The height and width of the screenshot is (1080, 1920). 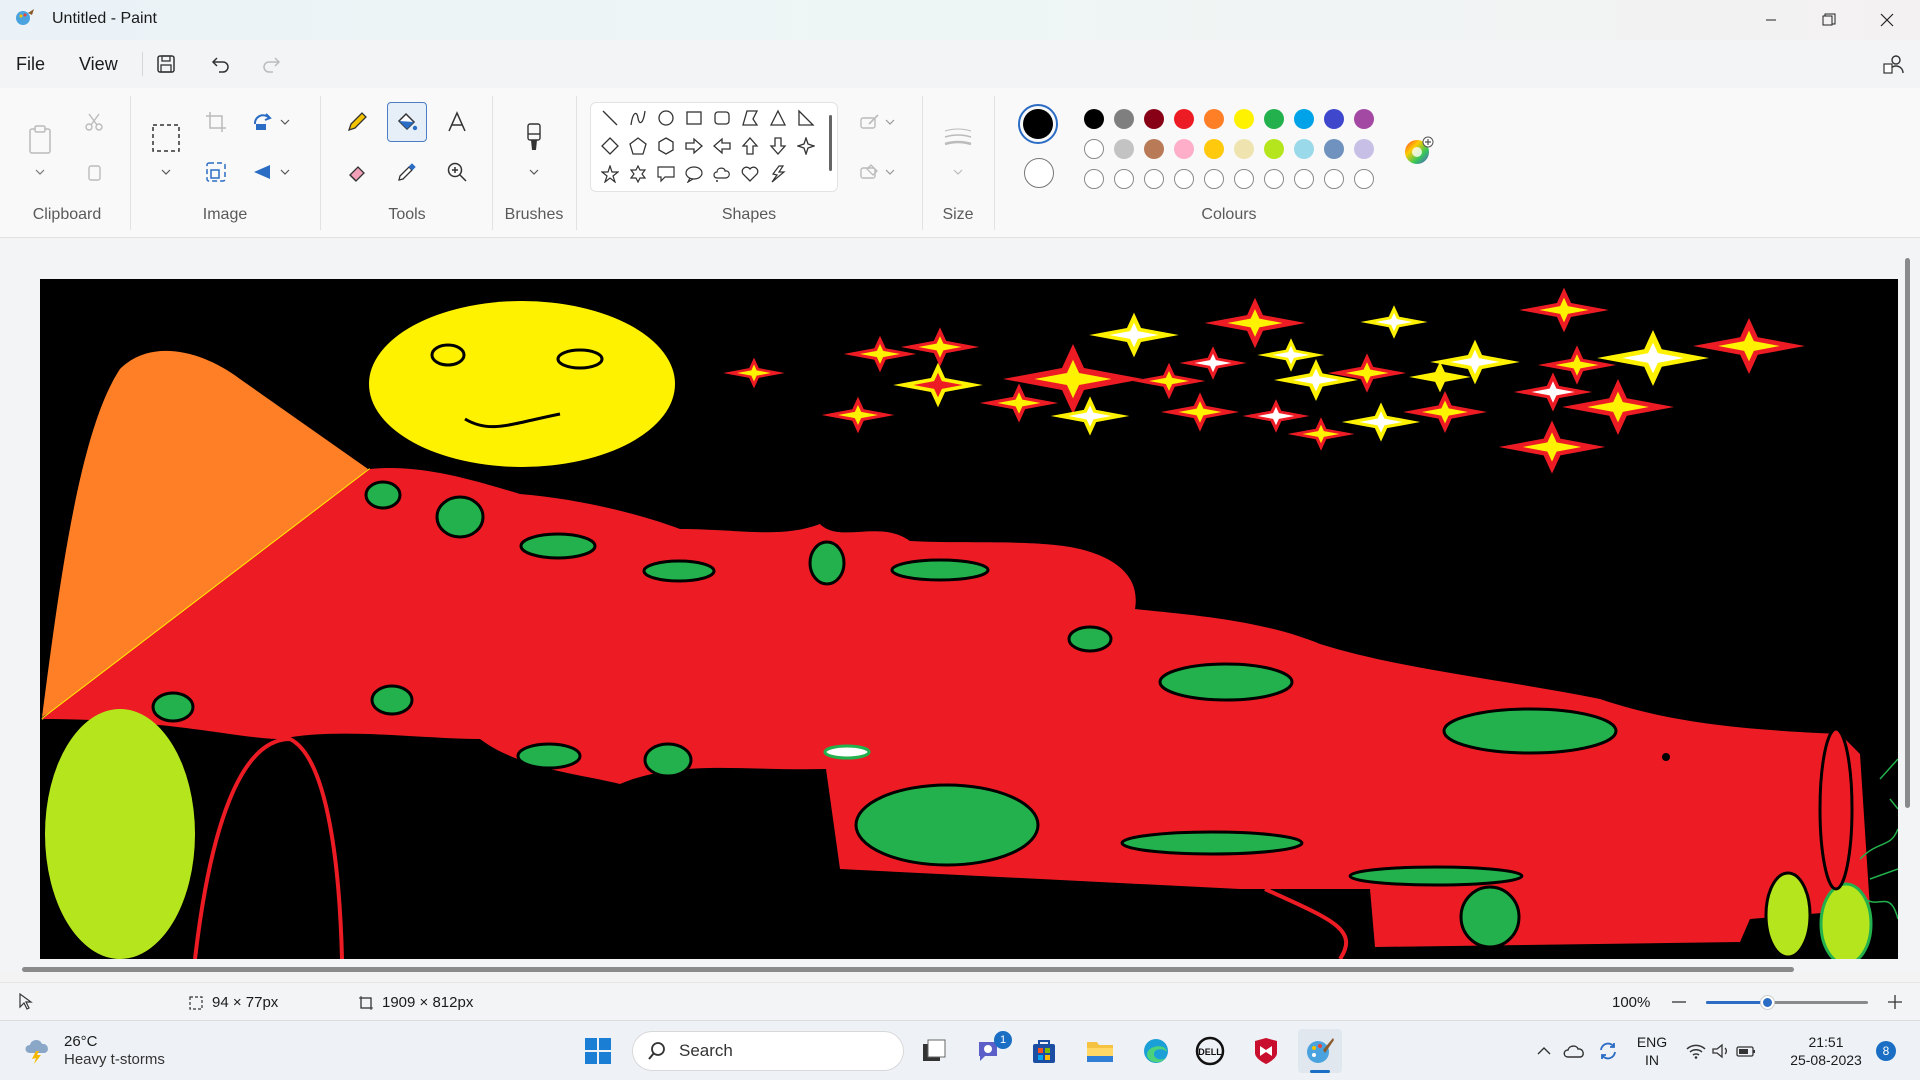 What do you see at coordinates (722, 146) in the screenshot?
I see `shape-left-arrow` at bounding box center [722, 146].